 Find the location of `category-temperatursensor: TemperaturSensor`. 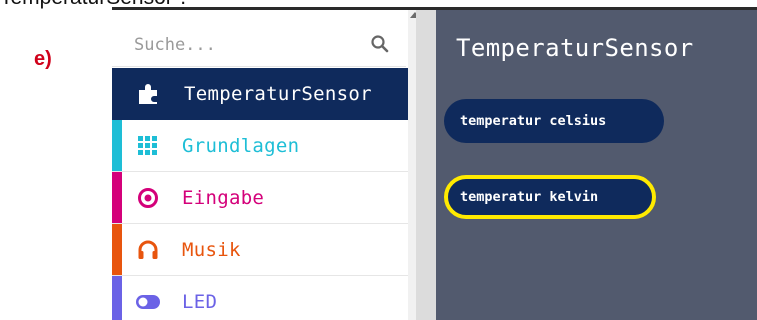

category-temperatursensor: TemperaturSensor is located at coordinates (260, 94).